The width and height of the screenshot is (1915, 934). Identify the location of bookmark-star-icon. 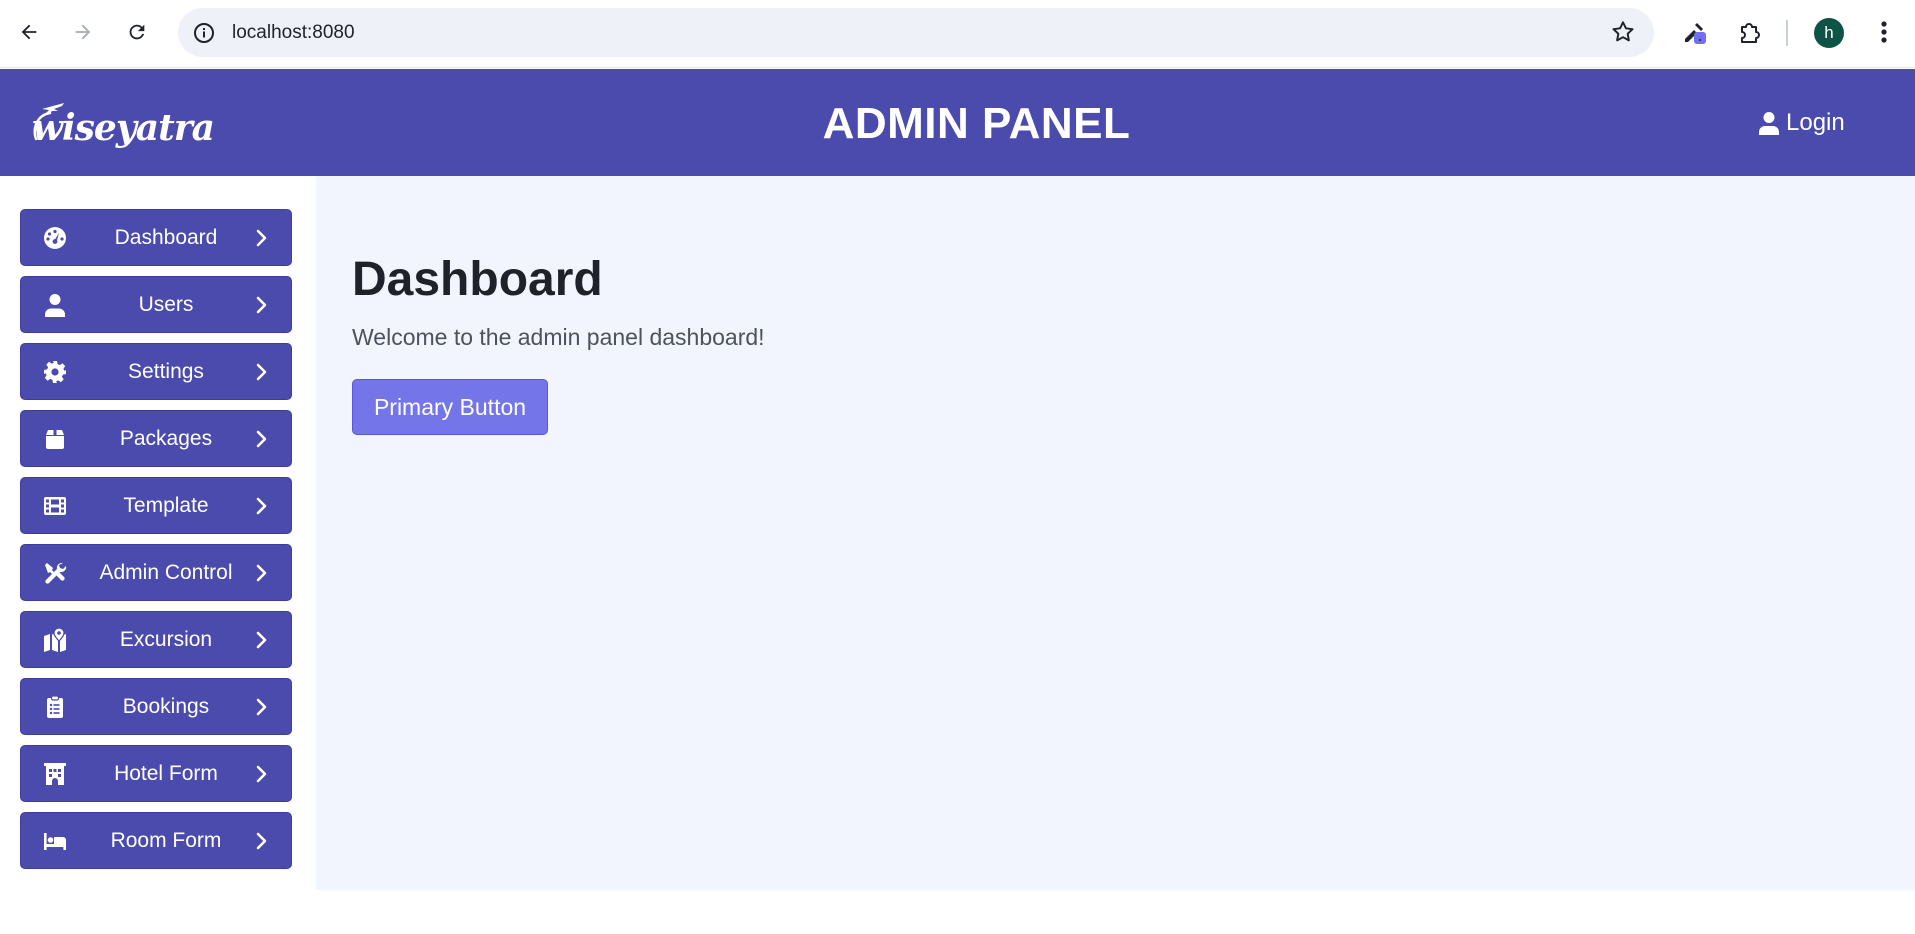
(1623, 32).